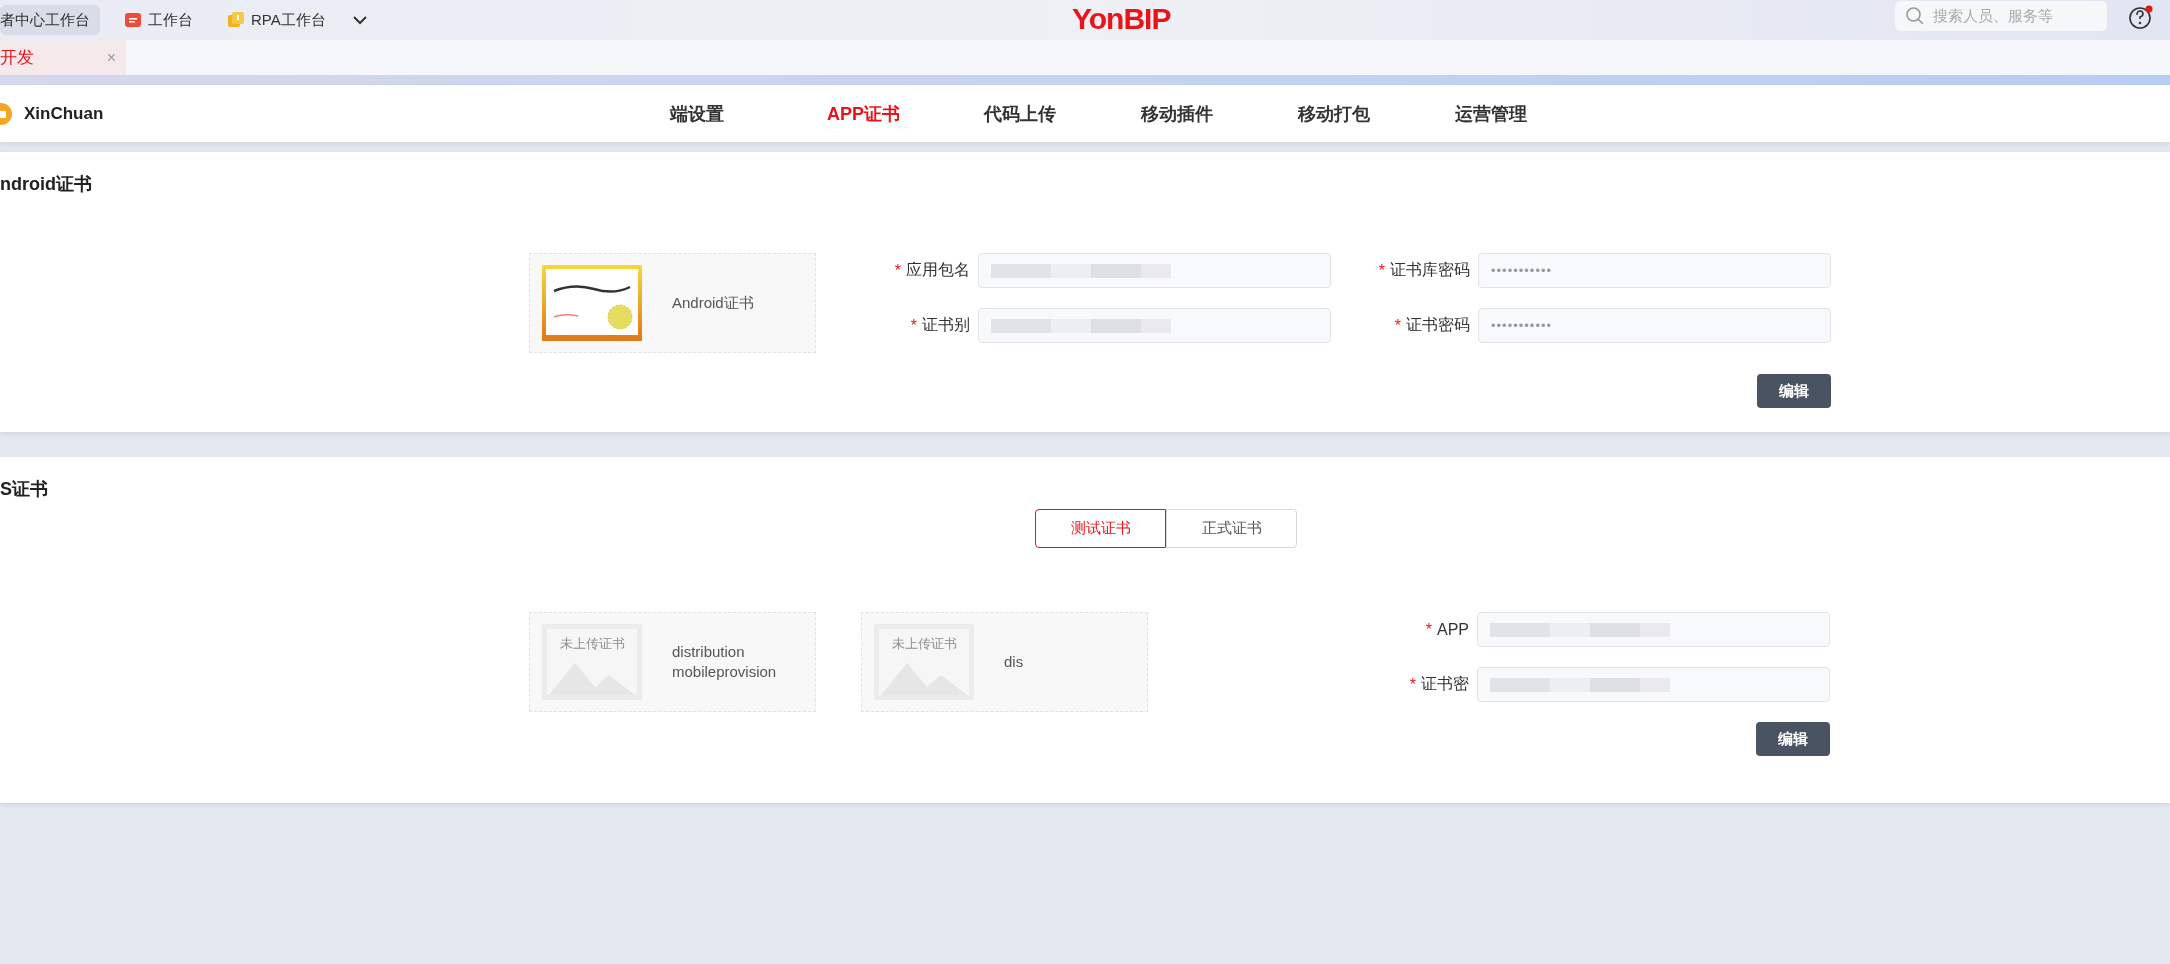 This screenshot has height=964, width=2170. What do you see at coordinates (46, 184) in the screenshot?
I see `section-title: ndroid证书` at bounding box center [46, 184].